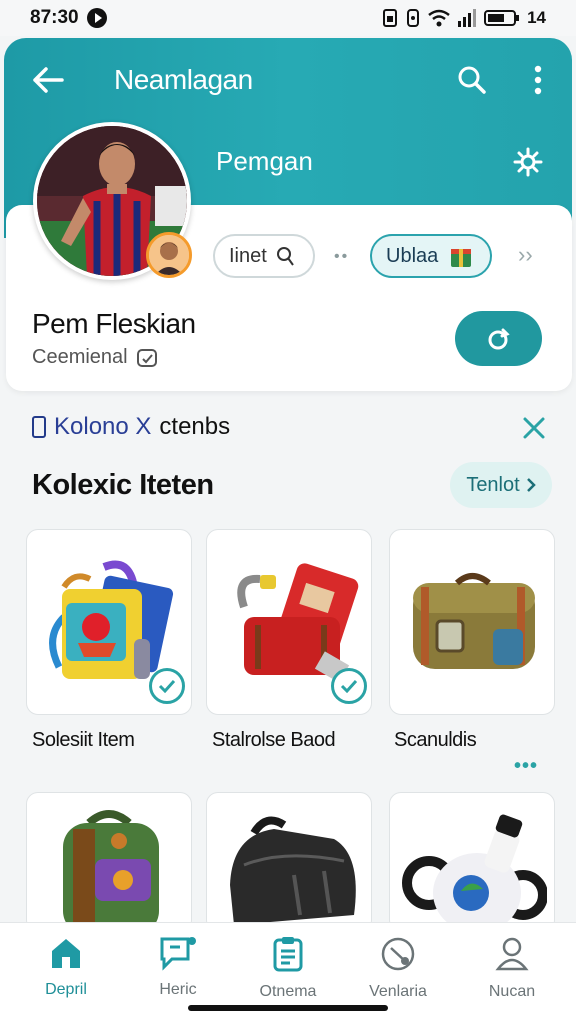 The image size is (576, 1024). I want to click on sim-icon, so click(390, 18).